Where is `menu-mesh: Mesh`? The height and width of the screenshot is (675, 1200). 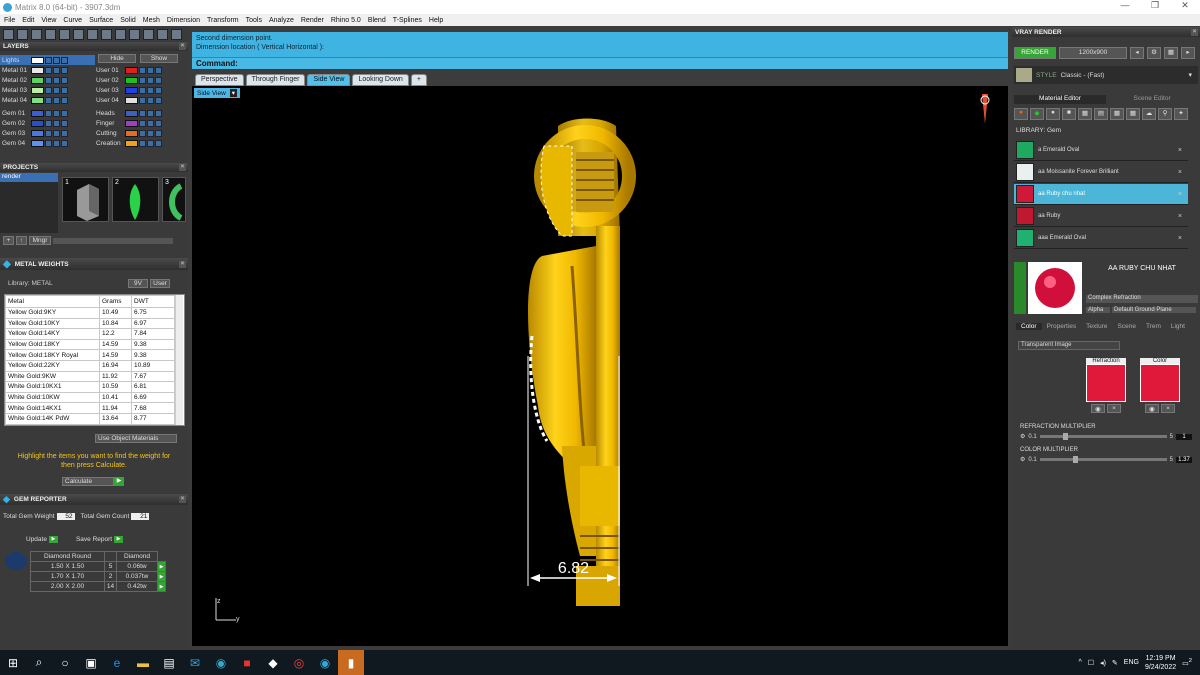 menu-mesh: Mesh is located at coordinates (151, 20).